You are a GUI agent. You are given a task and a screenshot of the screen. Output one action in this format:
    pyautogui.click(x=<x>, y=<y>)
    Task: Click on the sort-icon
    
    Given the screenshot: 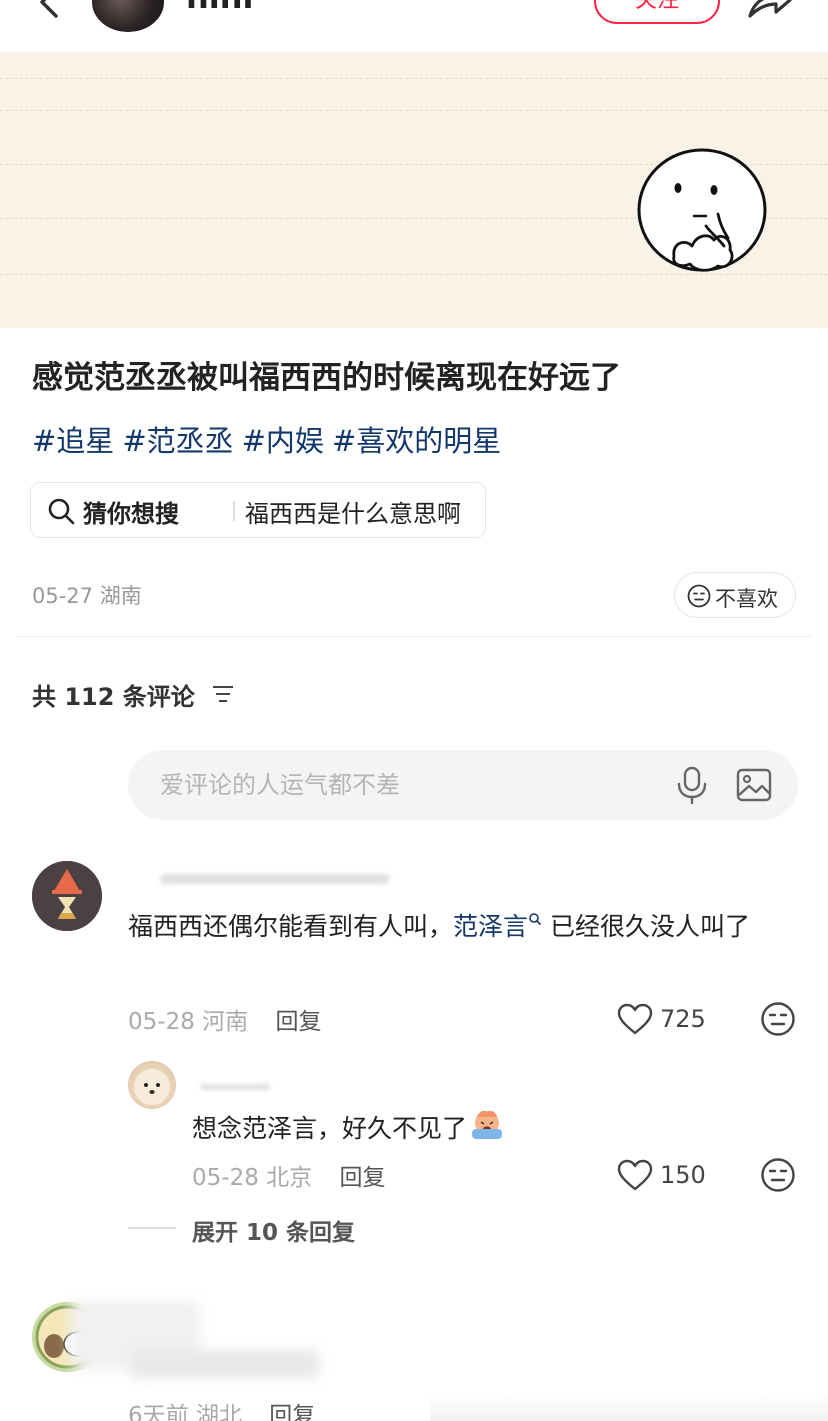 What is the action you would take?
    pyautogui.click(x=223, y=694)
    